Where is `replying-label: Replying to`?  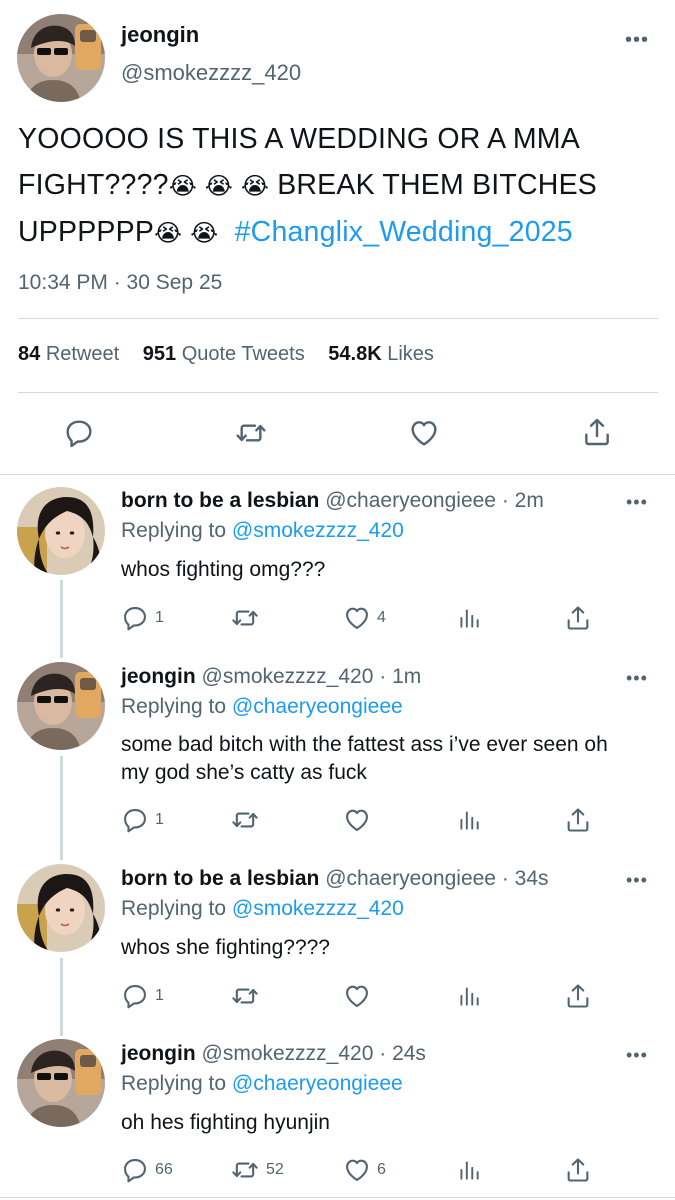
replying-label: Replying to is located at coordinates (174, 530).